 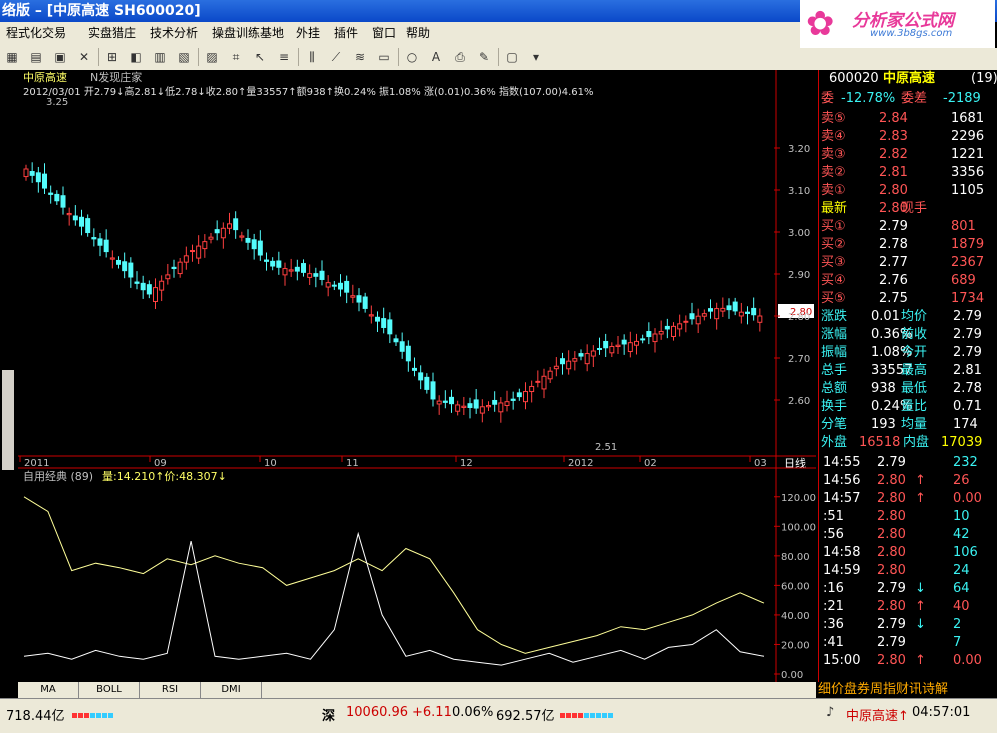 What do you see at coordinates (8, 420) in the screenshot?
I see `left-scrollbar` at bounding box center [8, 420].